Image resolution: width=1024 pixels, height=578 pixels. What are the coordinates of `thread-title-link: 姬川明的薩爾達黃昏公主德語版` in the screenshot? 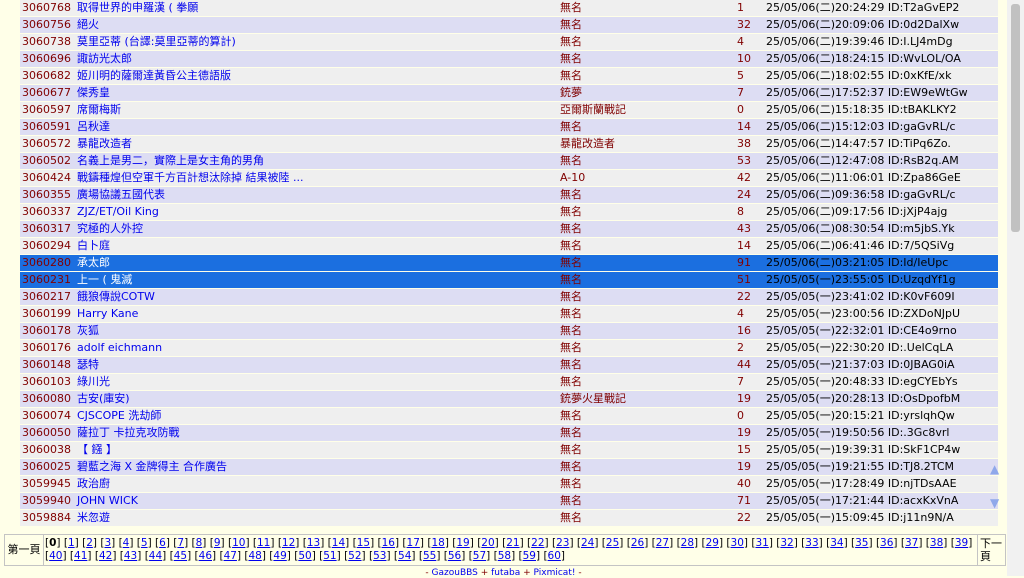 It's located at (154, 75).